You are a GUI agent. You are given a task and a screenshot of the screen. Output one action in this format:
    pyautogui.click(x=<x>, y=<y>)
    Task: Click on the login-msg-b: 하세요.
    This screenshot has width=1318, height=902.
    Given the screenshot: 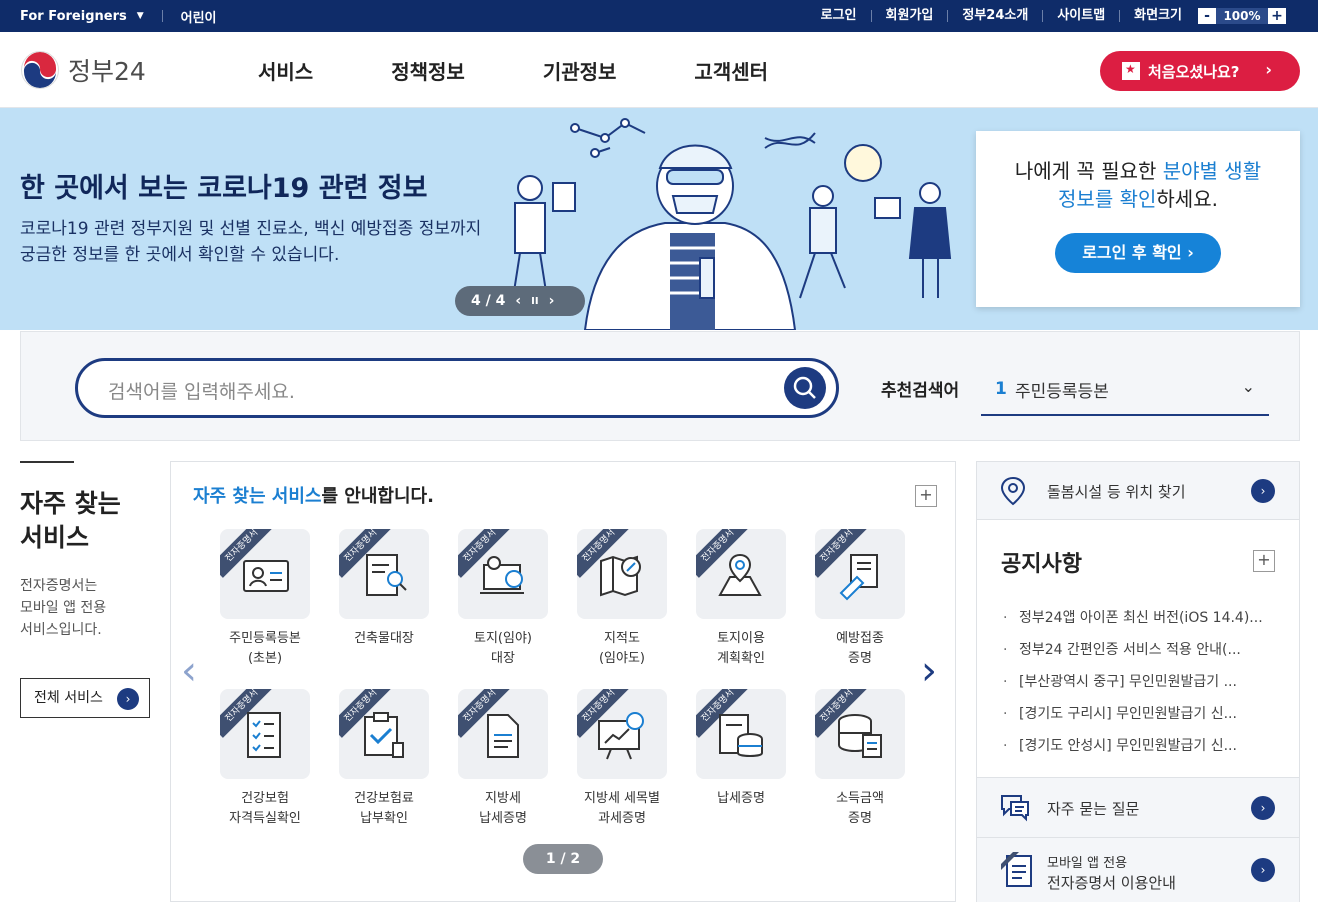 What is the action you would take?
    pyautogui.click(x=1187, y=199)
    